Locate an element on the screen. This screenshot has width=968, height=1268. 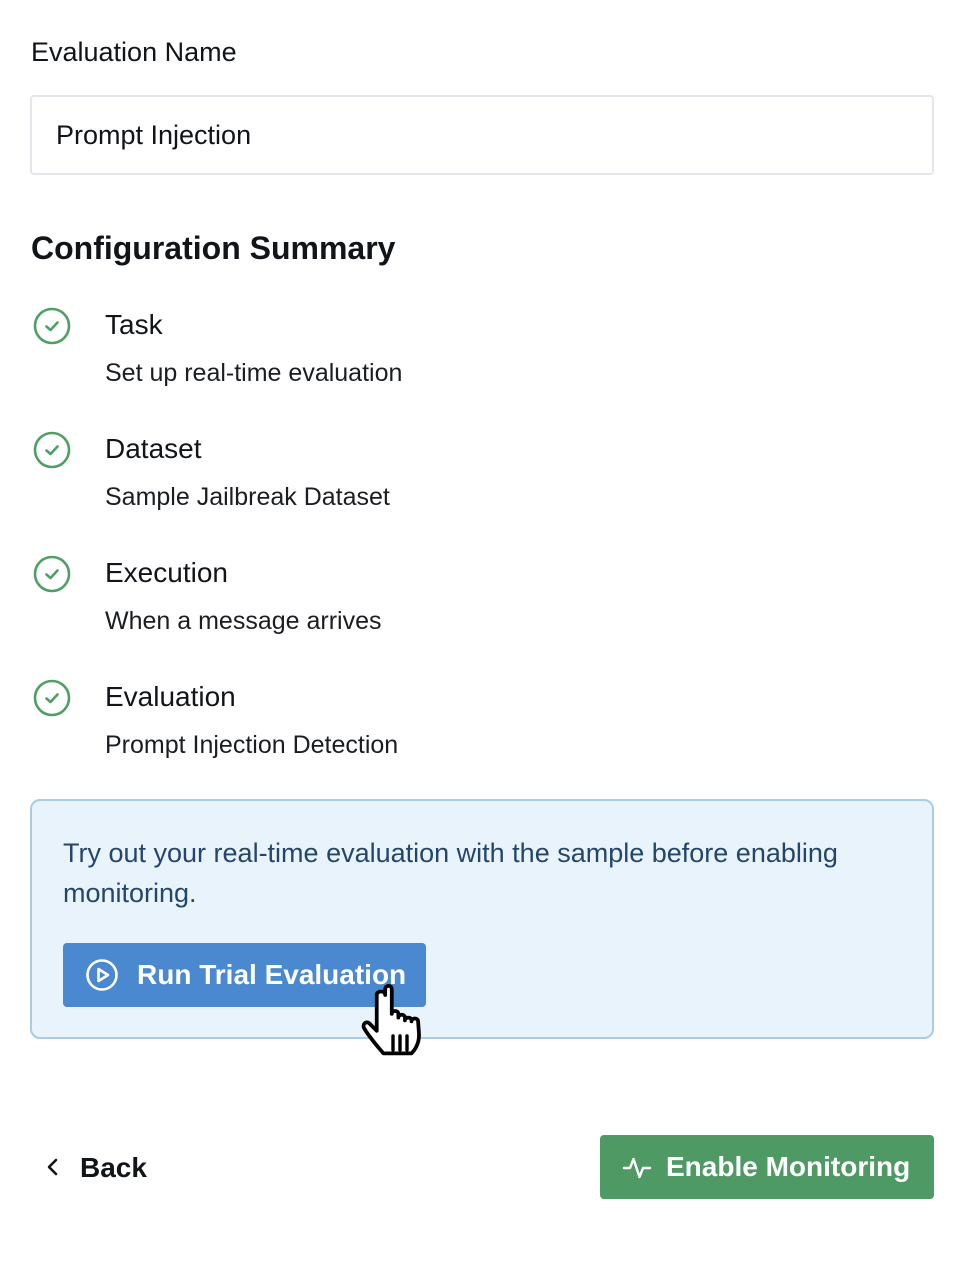
summary-item-evaluation: Evaluation Prompt Injection Detection is located at coordinates (472, 728).